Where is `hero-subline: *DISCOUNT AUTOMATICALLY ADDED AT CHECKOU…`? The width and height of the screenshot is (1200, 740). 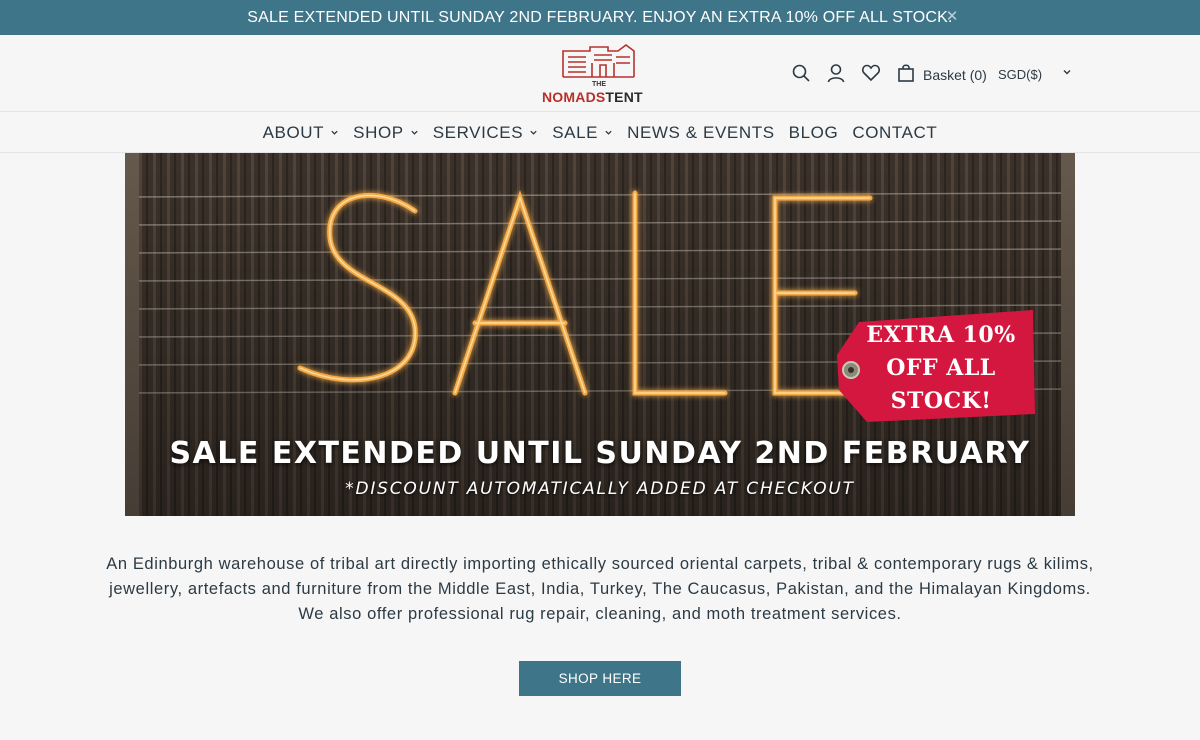
hero-subline: *DISCOUNT AUTOMATICALLY ADDED AT CHECKOU… is located at coordinates (600, 489).